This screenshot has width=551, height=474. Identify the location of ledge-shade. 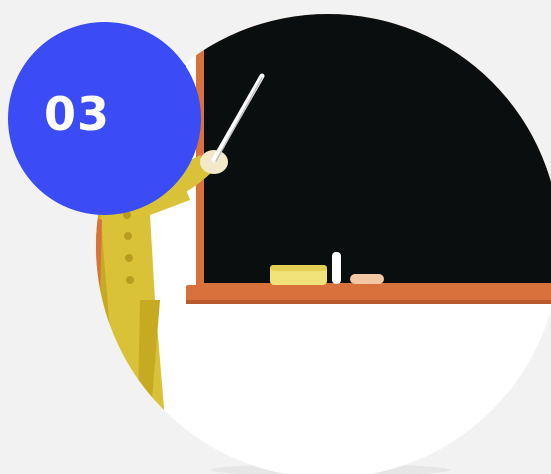
(368, 302).